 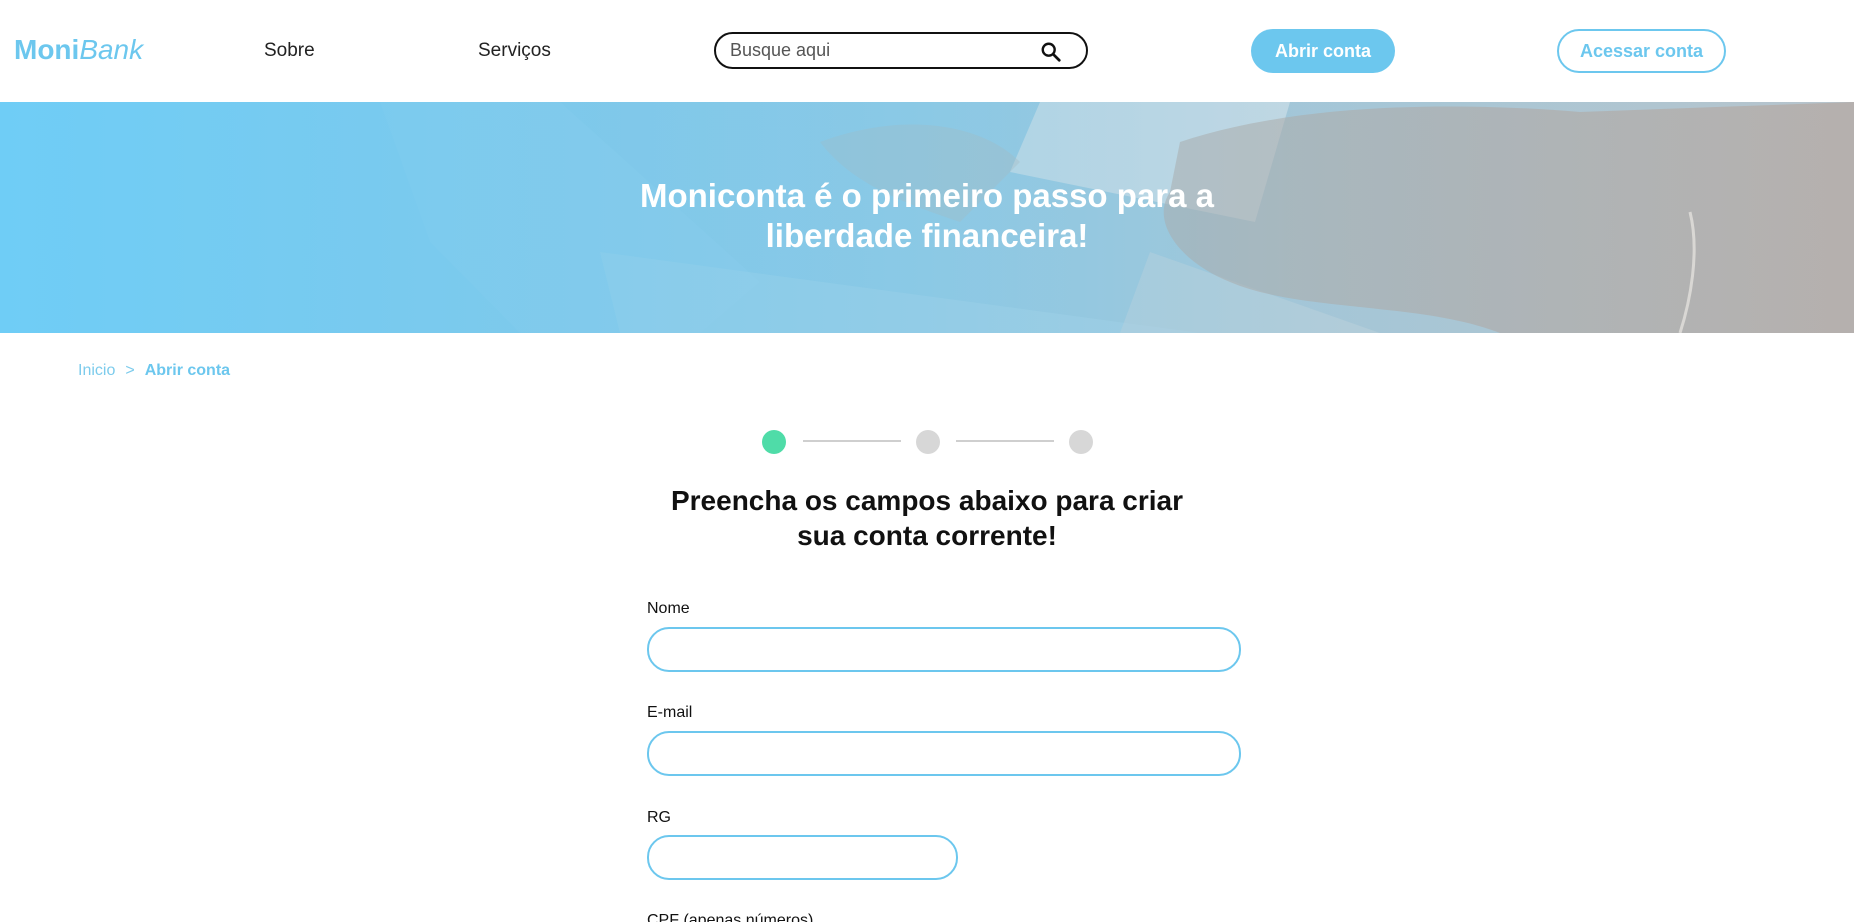 What do you see at coordinates (928, 442) in the screenshot?
I see `step-2-indicator` at bounding box center [928, 442].